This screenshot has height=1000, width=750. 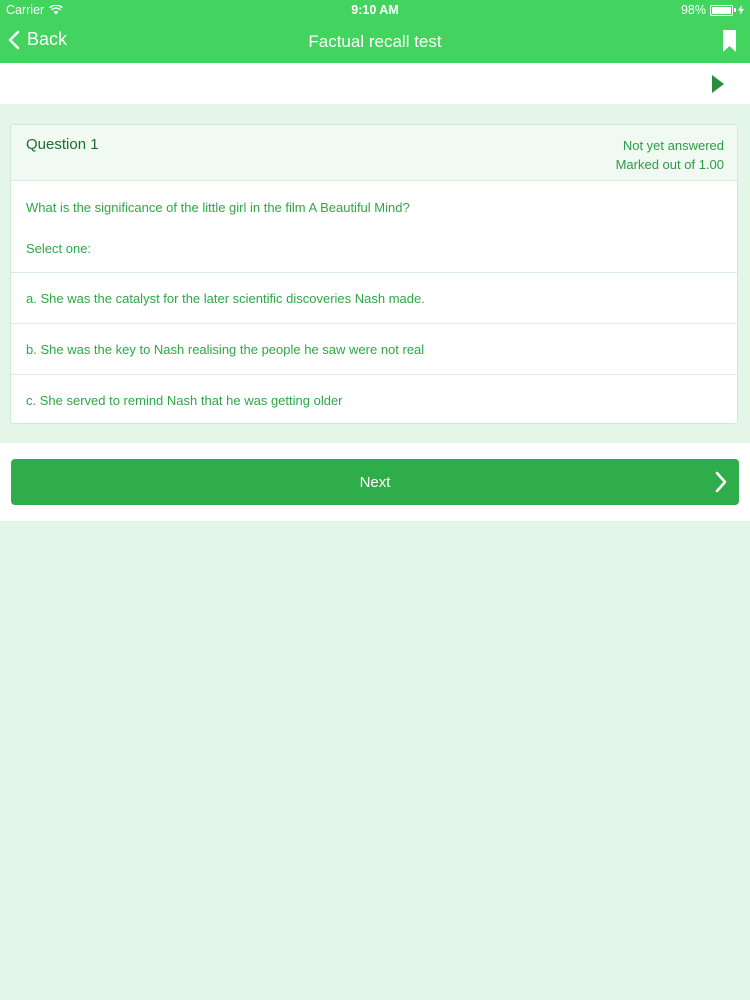 I want to click on navigation-bar: Back Factual recall test, so click(x=375, y=41).